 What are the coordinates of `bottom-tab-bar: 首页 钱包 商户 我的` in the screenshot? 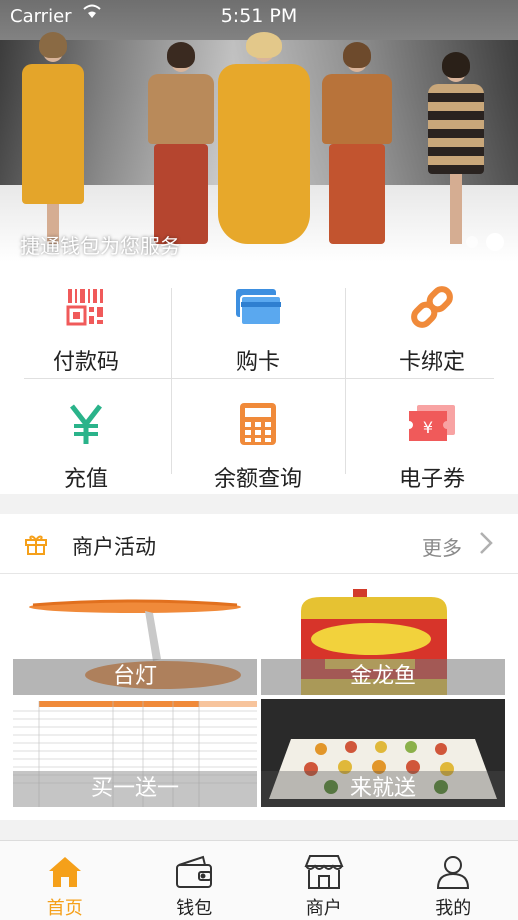 It's located at (259, 880).